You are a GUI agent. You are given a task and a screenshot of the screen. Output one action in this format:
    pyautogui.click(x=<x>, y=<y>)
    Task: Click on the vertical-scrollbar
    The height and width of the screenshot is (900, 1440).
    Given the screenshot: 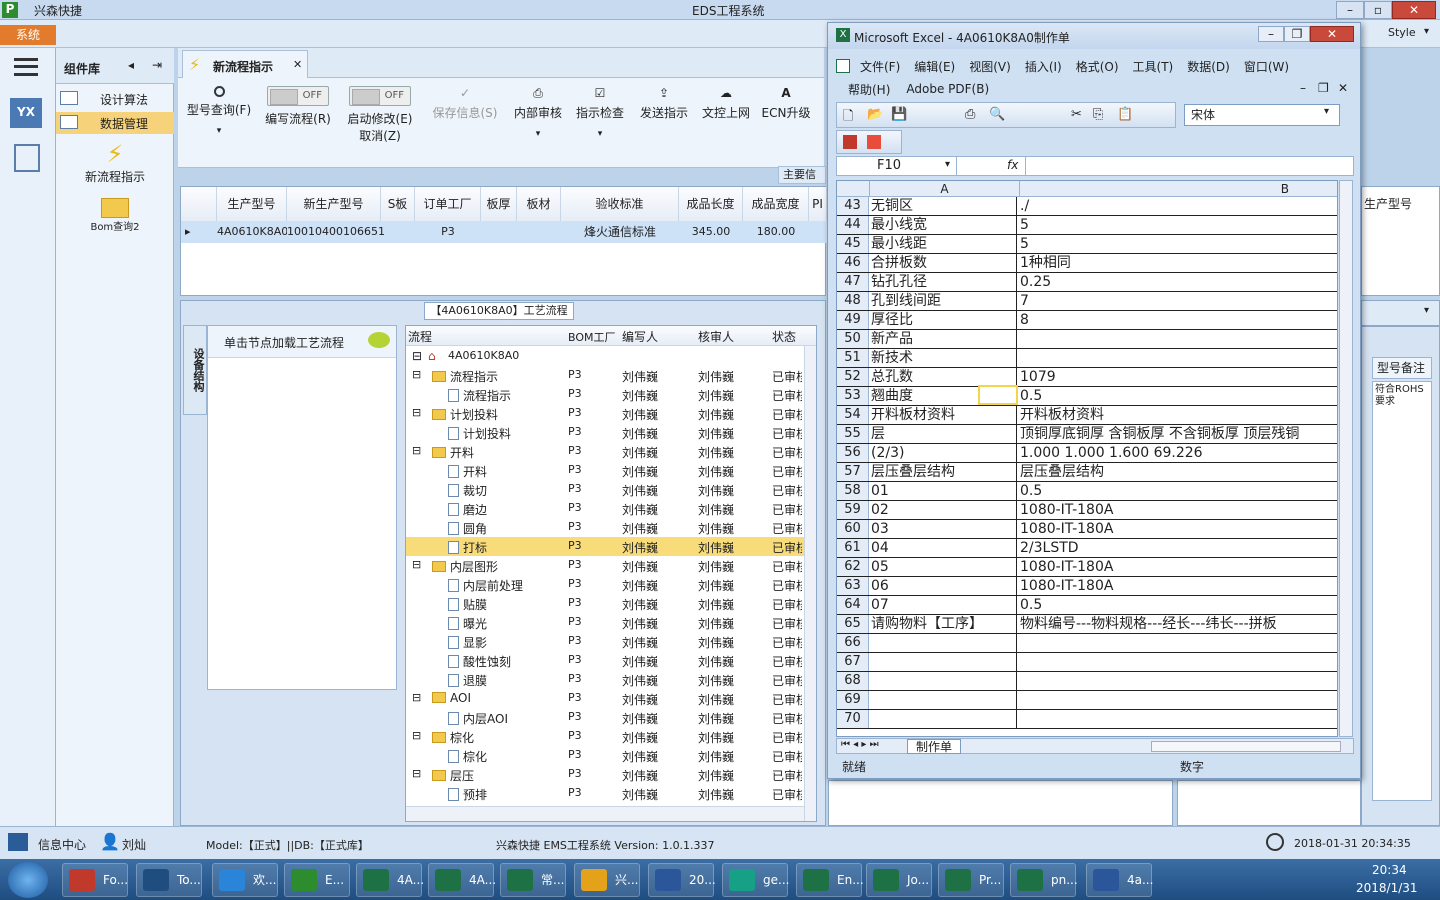 What is the action you would take?
    pyautogui.click(x=810, y=583)
    